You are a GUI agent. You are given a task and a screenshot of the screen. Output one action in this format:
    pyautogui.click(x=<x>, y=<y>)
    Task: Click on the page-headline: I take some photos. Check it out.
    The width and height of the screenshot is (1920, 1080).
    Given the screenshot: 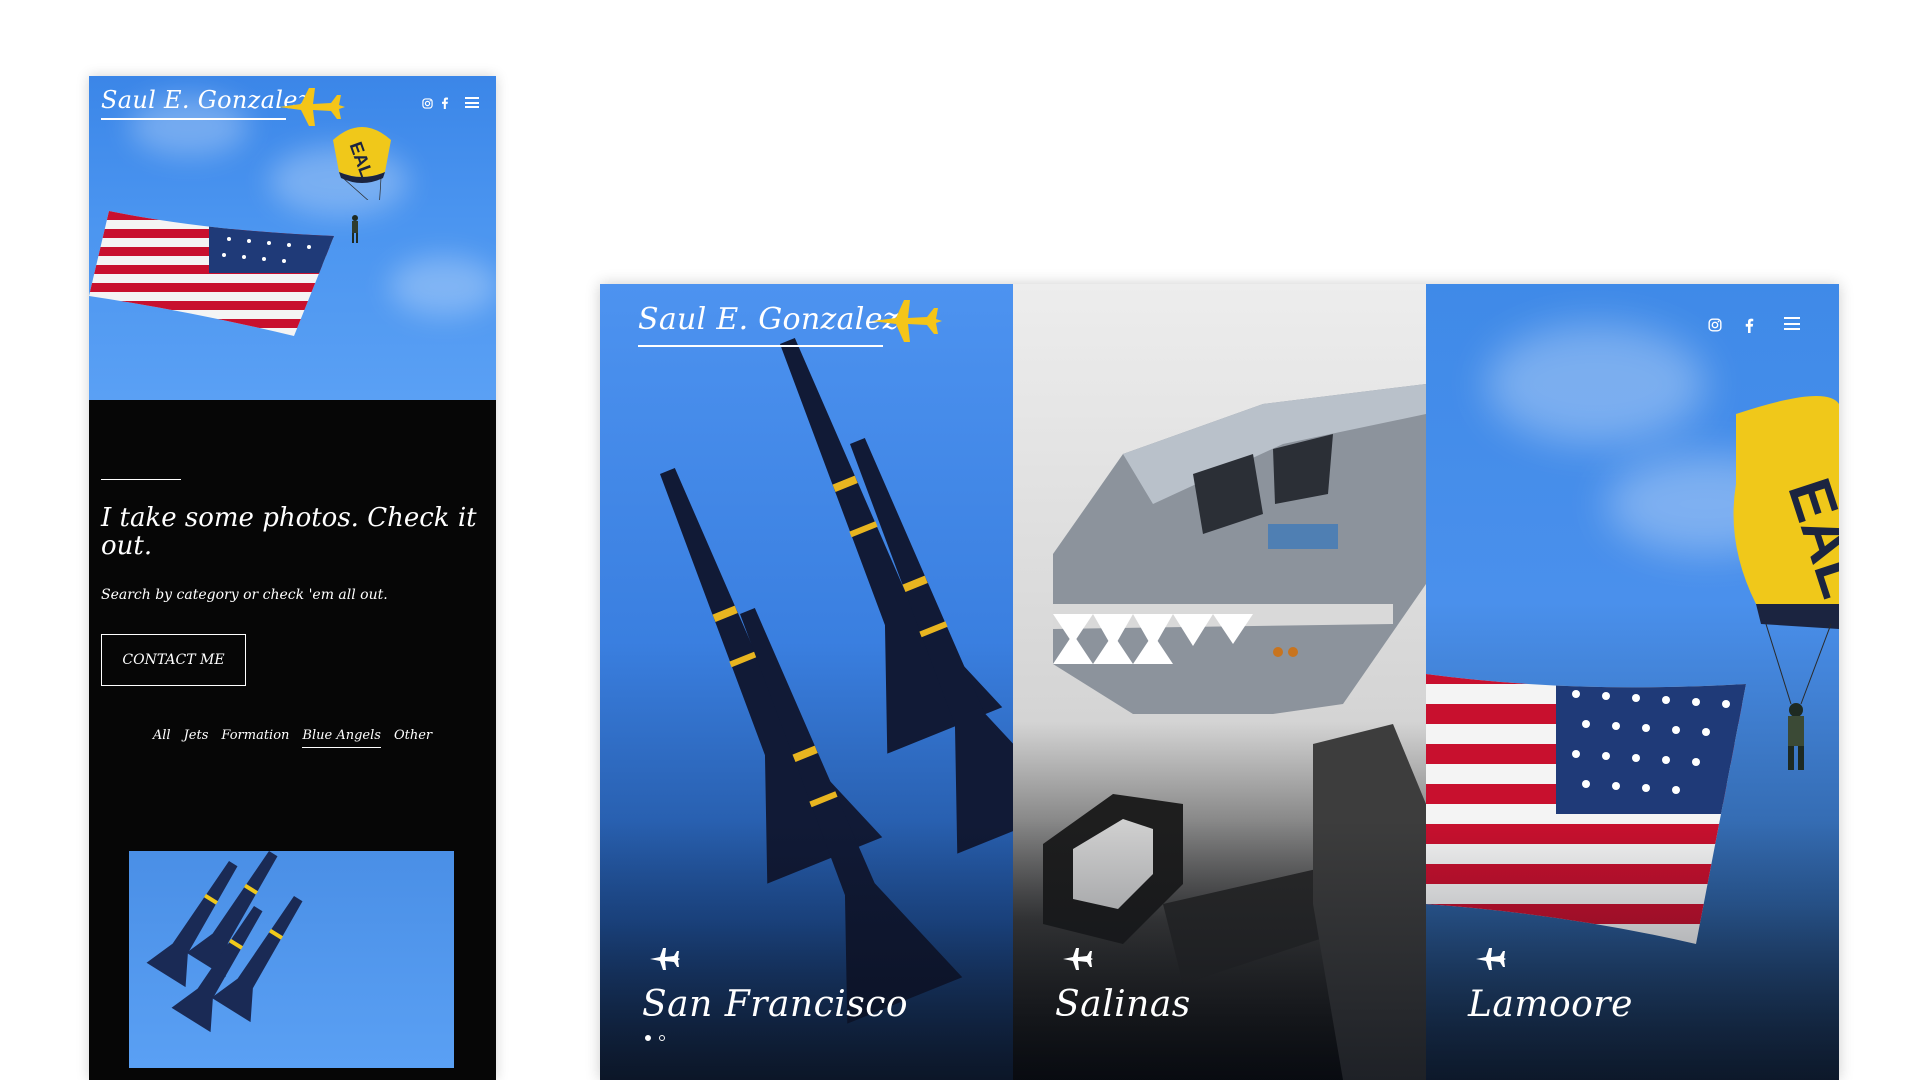 What is the action you would take?
    pyautogui.click(x=289, y=532)
    